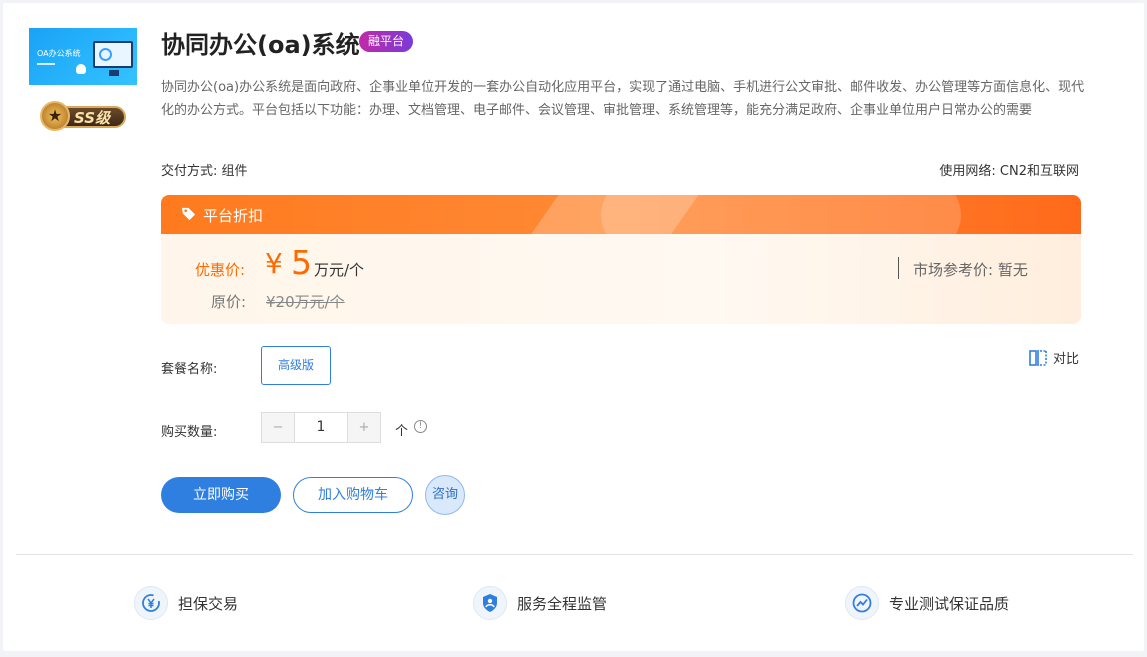 This screenshot has width=1147, height=657. Describe the element at coordinates (278, 427) in the screenshot. I see `quantity-decrease-button: −` at that location.